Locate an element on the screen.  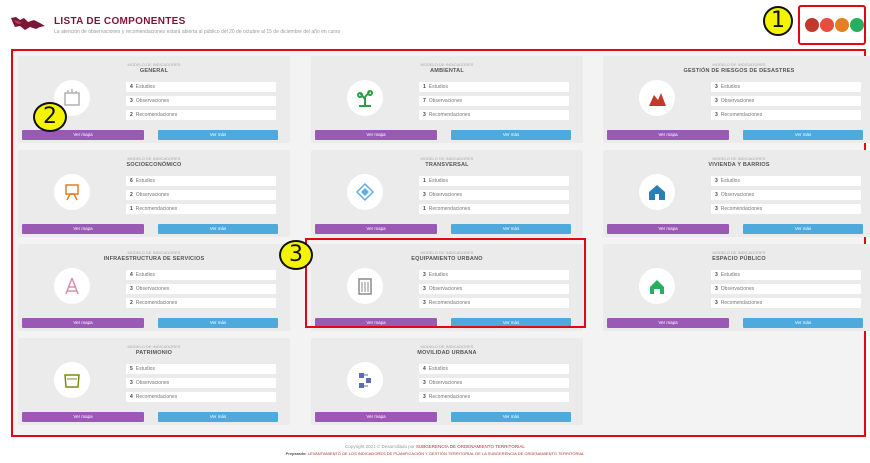
card-title: PATRIMONIO is located at coordinates (154, 353).